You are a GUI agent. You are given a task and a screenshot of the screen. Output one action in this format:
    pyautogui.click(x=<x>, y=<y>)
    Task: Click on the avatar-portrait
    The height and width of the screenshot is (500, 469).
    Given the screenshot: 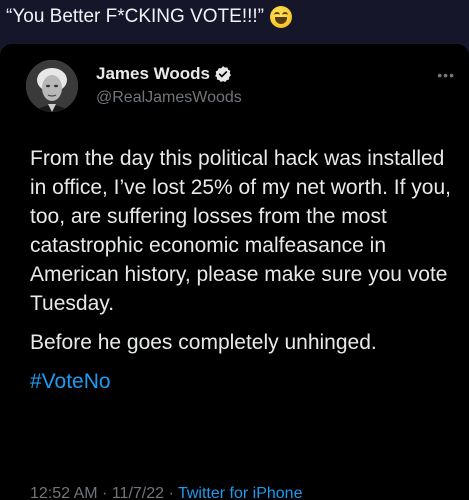 What is the action you would take?
    pyautogui.click(x=52, y=86)
    